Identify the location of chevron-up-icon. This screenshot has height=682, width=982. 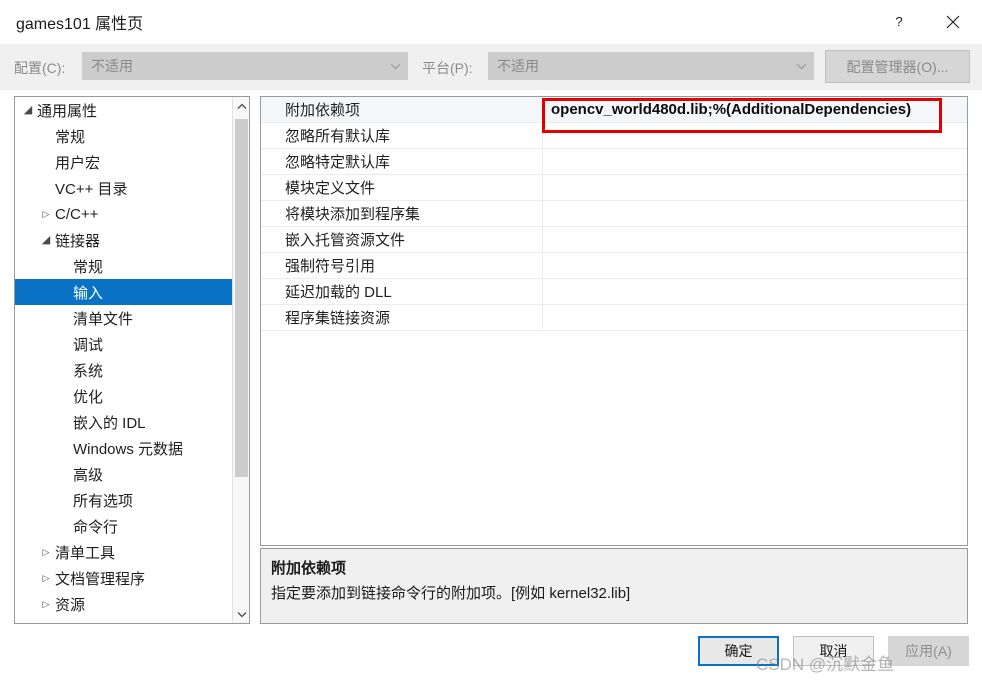
(241, 106).